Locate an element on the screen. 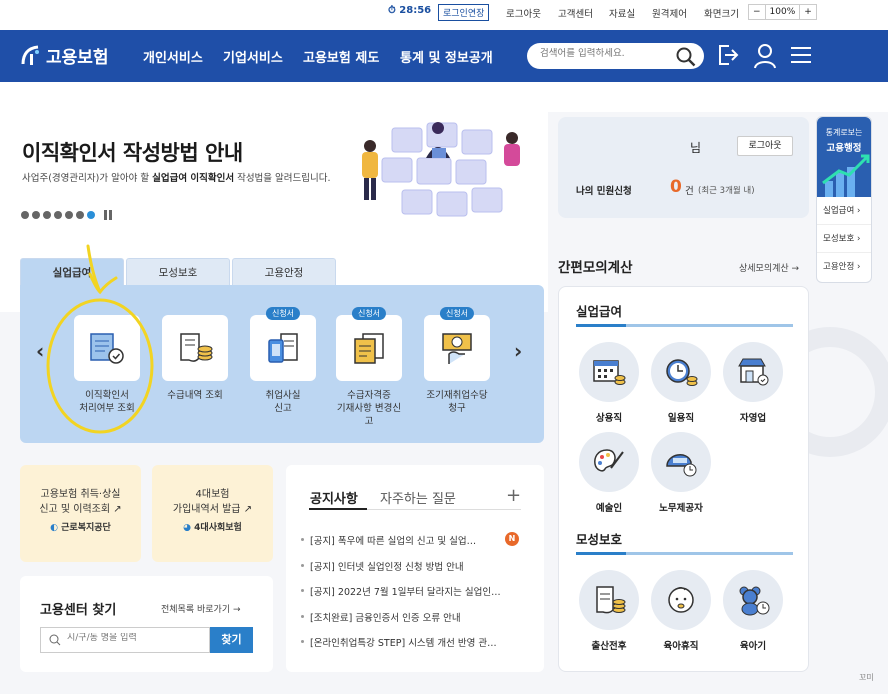 This screenshot has height=694, width=888. search-icon is located at coordinates (686, 57).